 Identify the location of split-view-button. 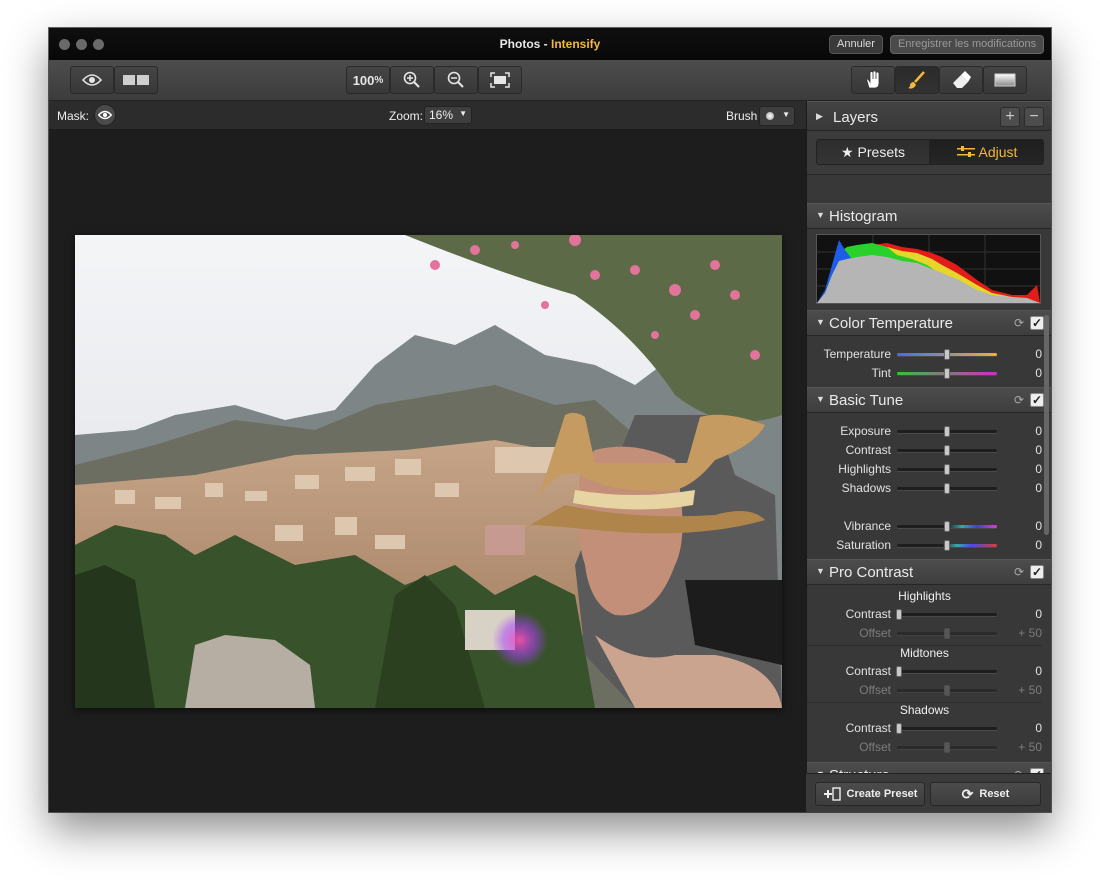
(136, 80).